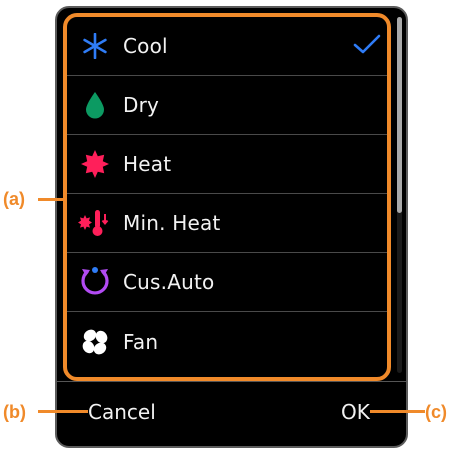  I want to click on mode-item-fan: Fan, so click(227, 341).